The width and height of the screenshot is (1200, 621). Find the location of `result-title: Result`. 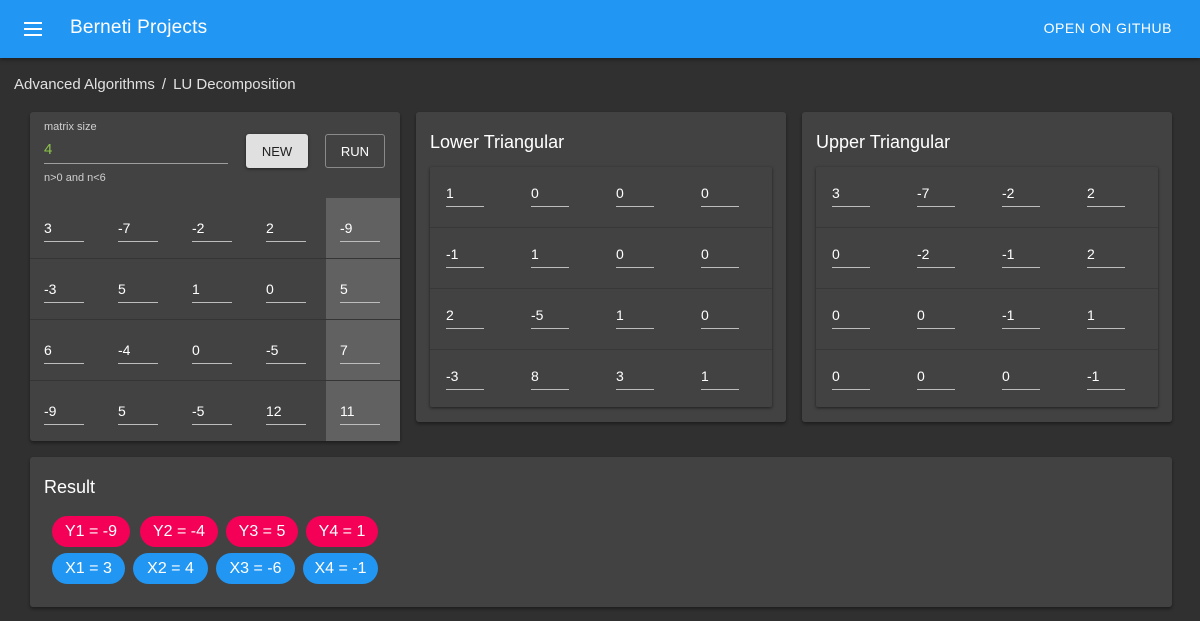

result-title: Result is located at coordinates (70, 487).